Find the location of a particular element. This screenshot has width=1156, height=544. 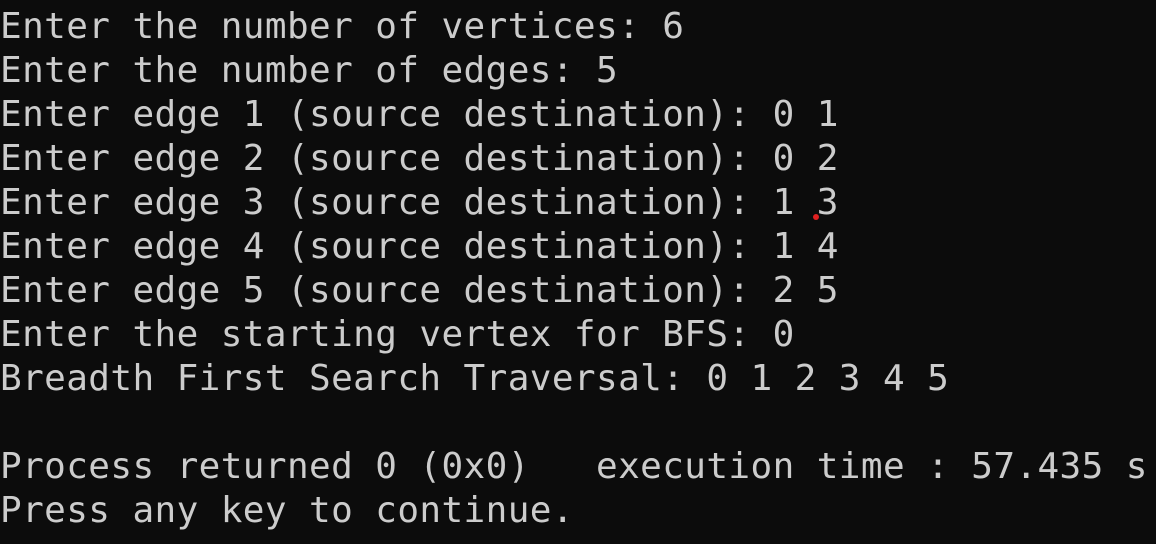

console-line-vertices-prompt: Enter the number of vertices: 6 is located at coordinates (342, 26).